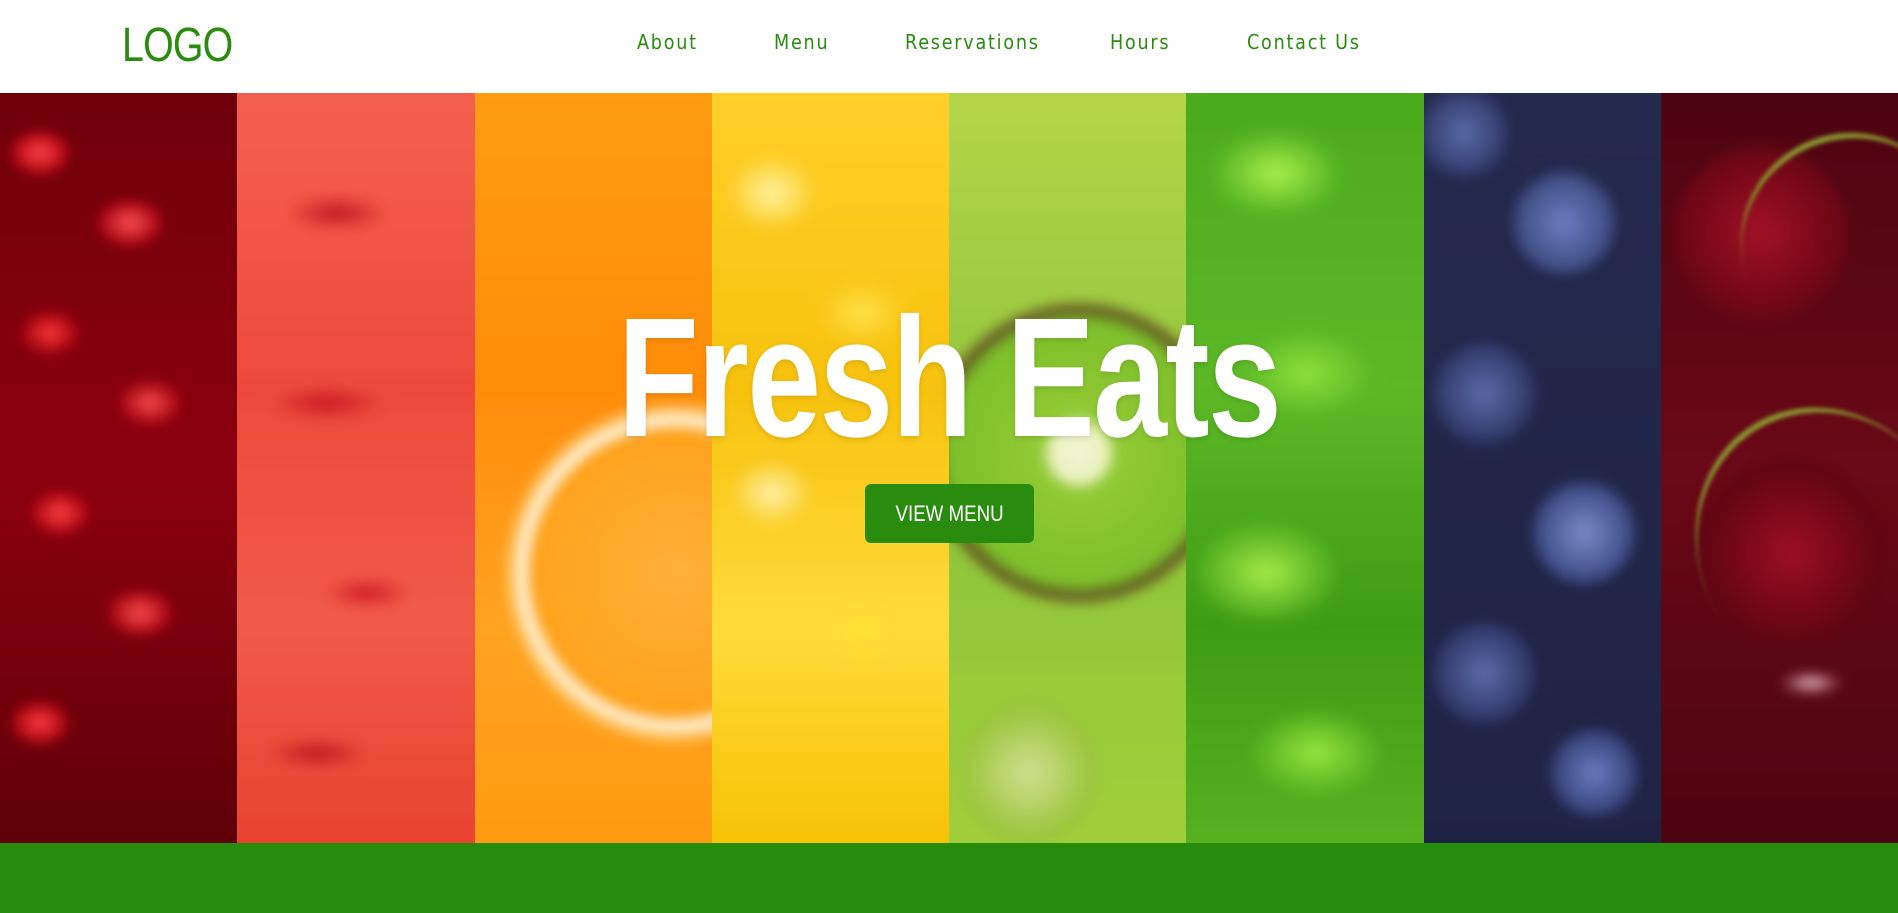  I want to click on nav-link-contact-us: Contact Us, so click(1304, 42).